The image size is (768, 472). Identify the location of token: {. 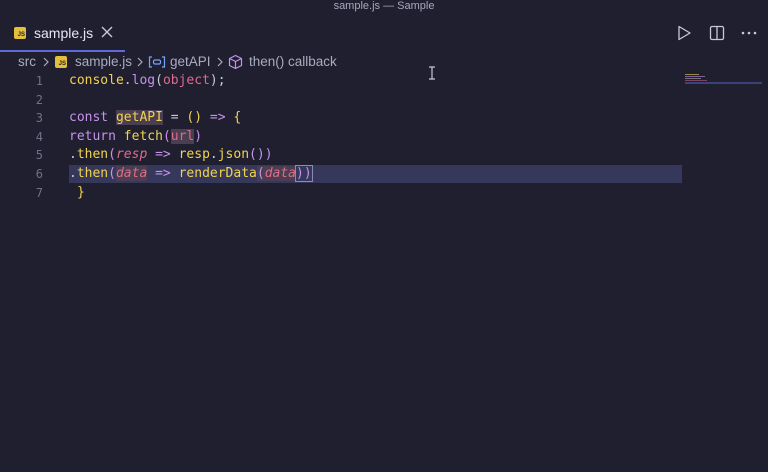
(237, 118).